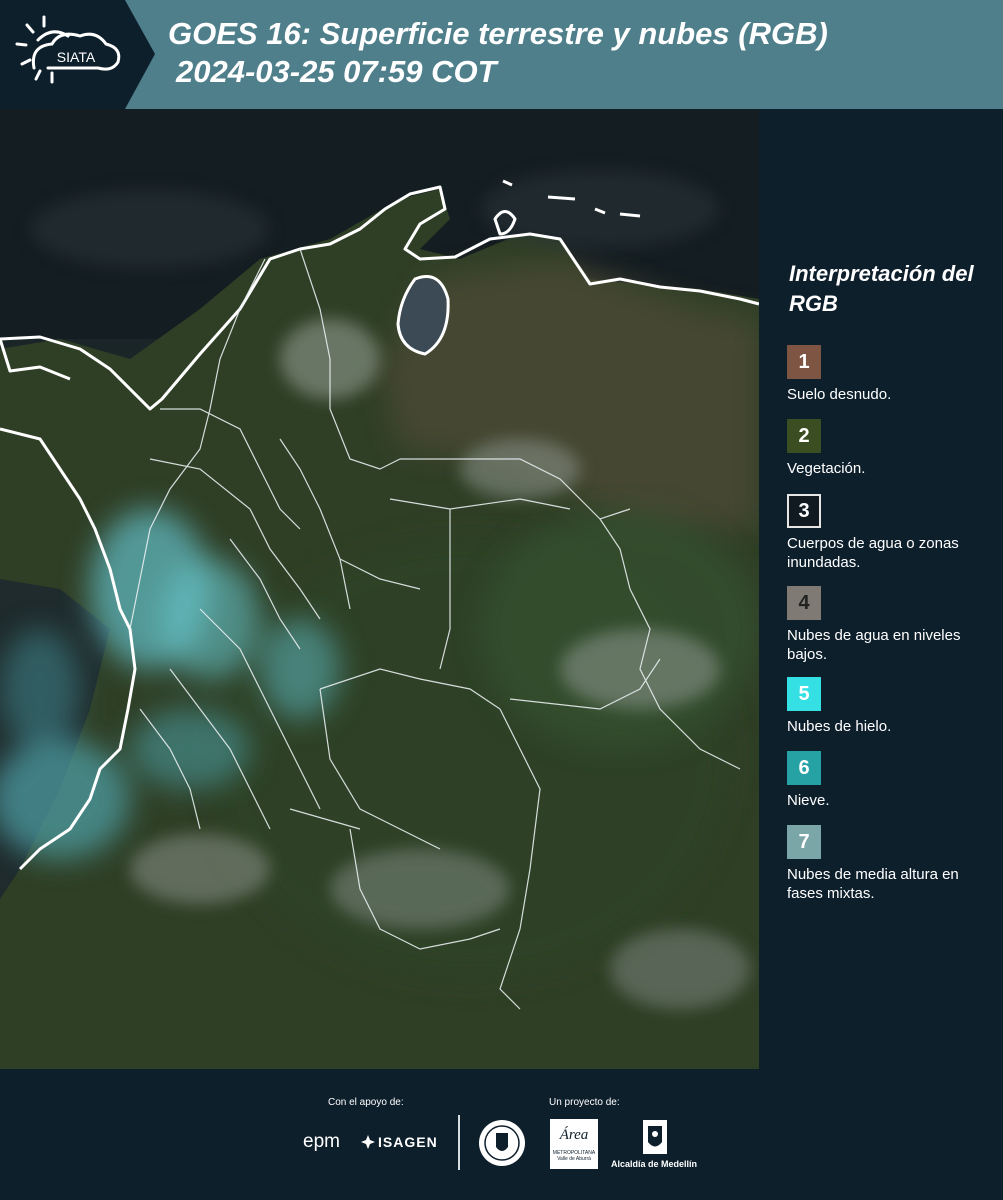 The height and width of the screenshot is (1200, 1003). Describe the element at coordinates (887, 864) in the screenshot. I see `legend-item-mixed-clouds: 7 Nubes de media altura en fases mixtas.` at that location.